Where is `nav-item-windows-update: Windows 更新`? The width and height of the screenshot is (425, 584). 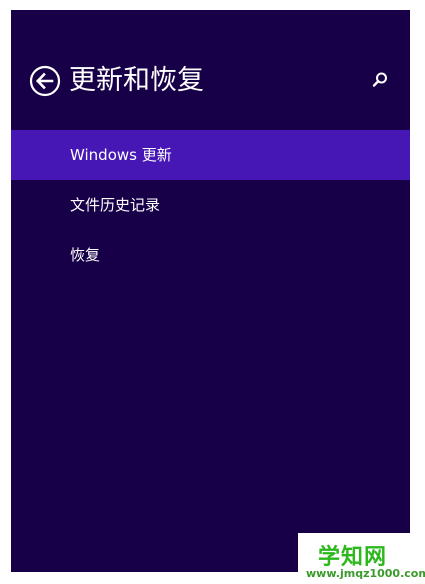
nav-item-windows-update: Windows 更新 is located at coordinates (210, 155).